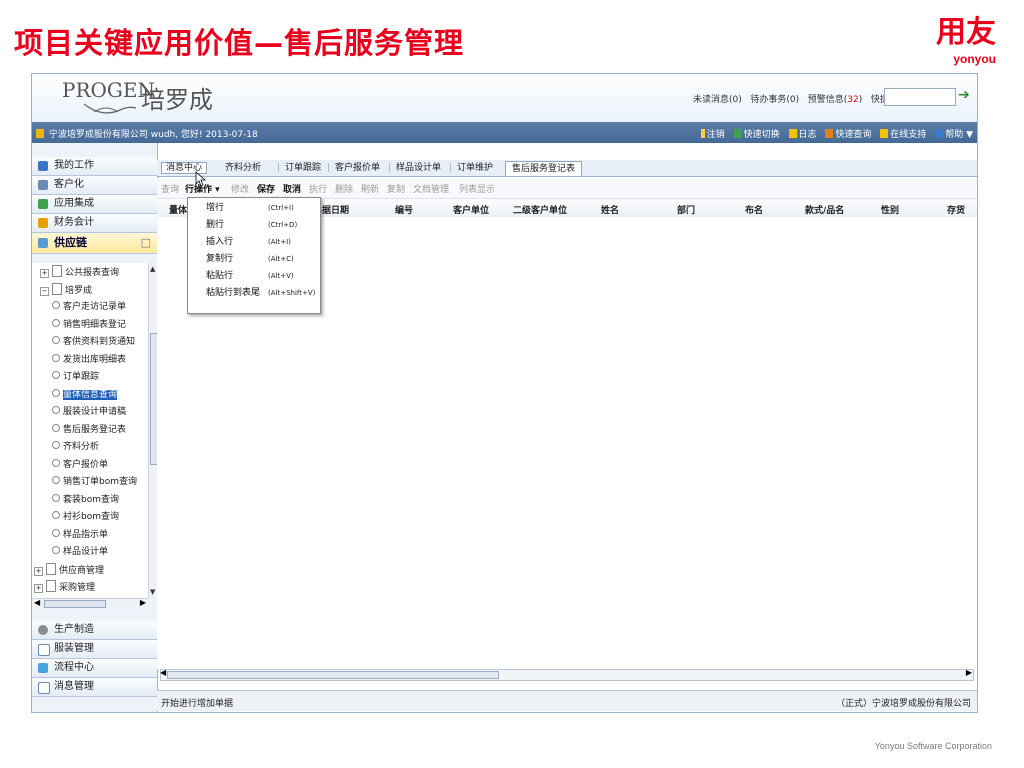  I want to click on tree-item: 量体信息查询, so click(85, 395).